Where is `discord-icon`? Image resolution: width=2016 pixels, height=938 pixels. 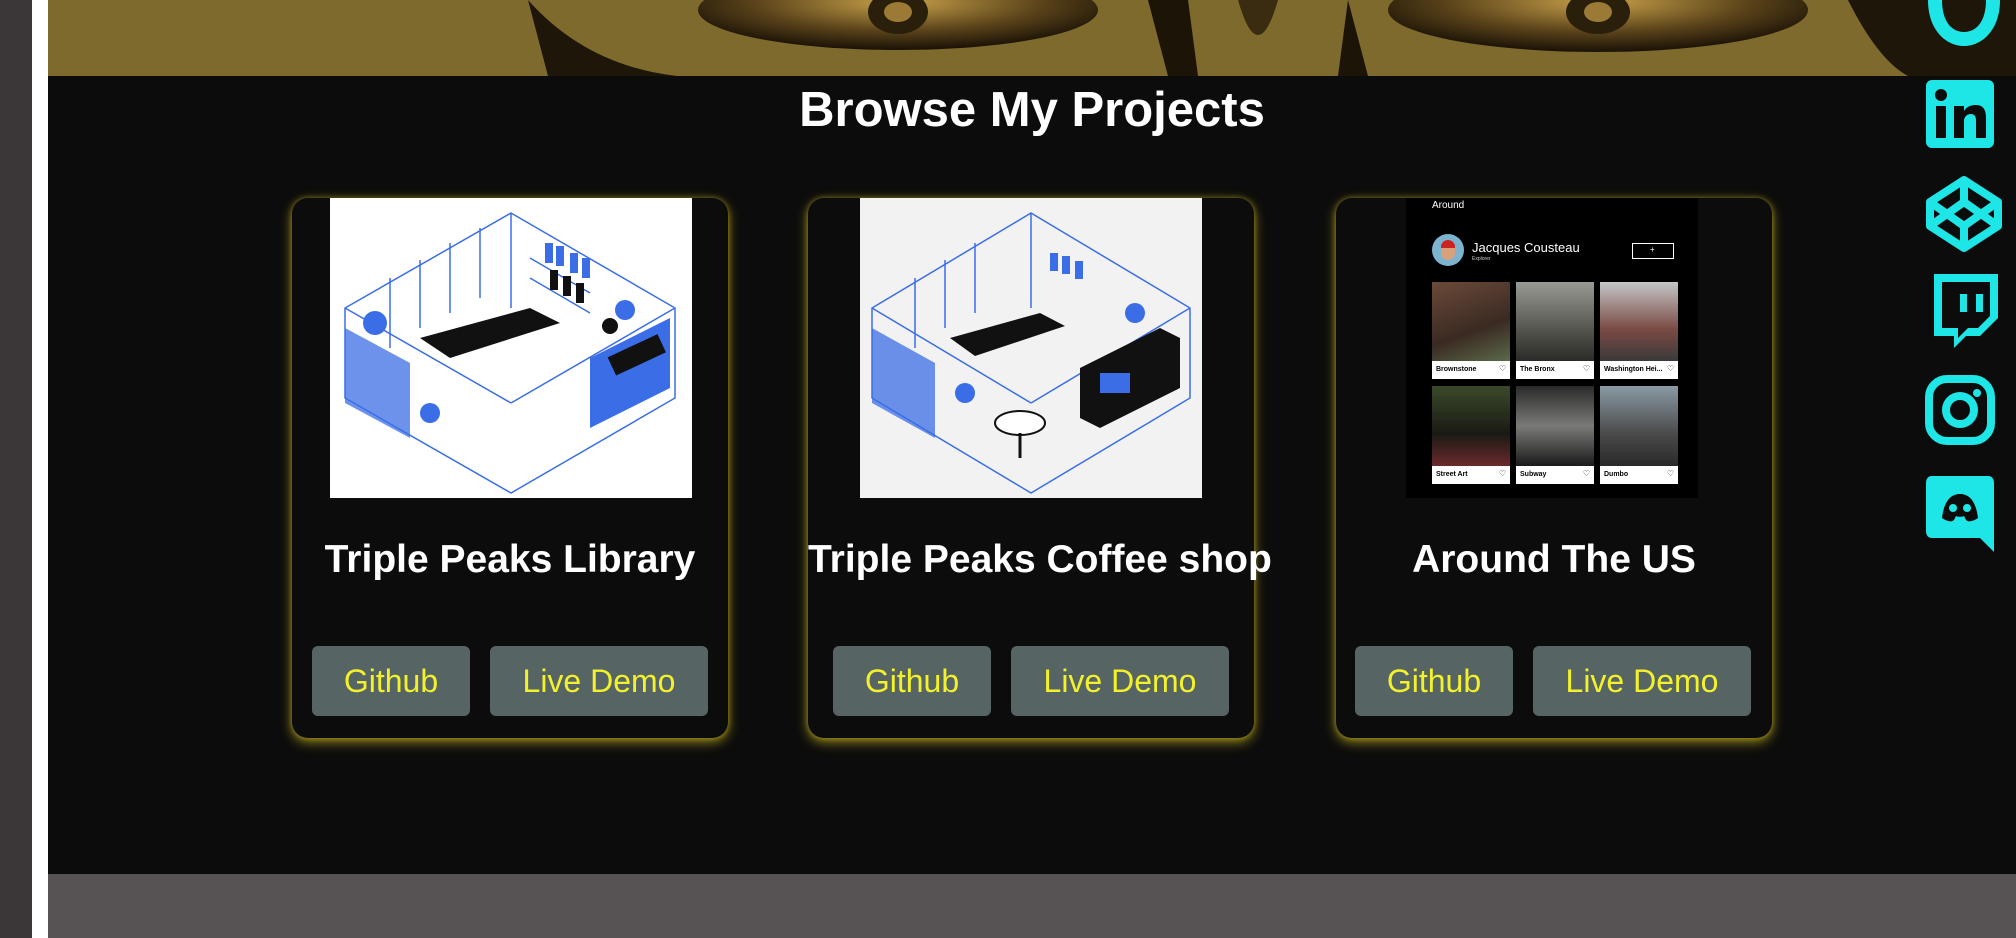 discord-icon is located at coordinates (1960, 515).